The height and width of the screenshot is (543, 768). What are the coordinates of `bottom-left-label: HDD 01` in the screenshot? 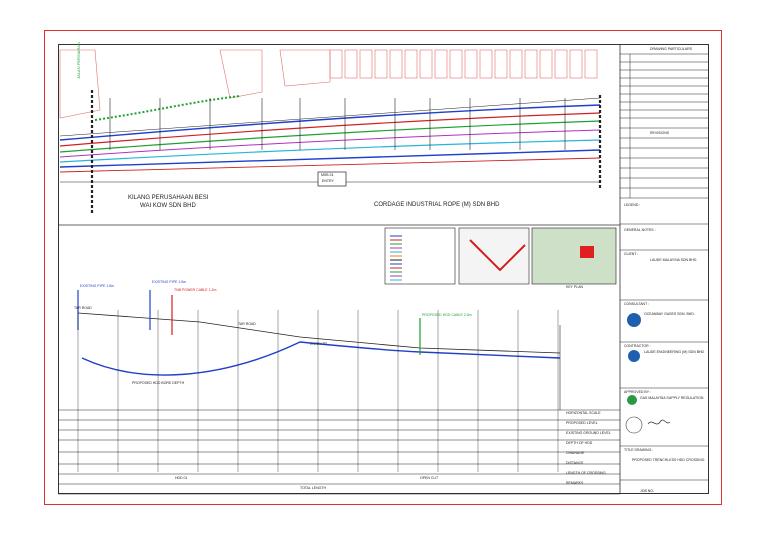 It's located at (181, 478).